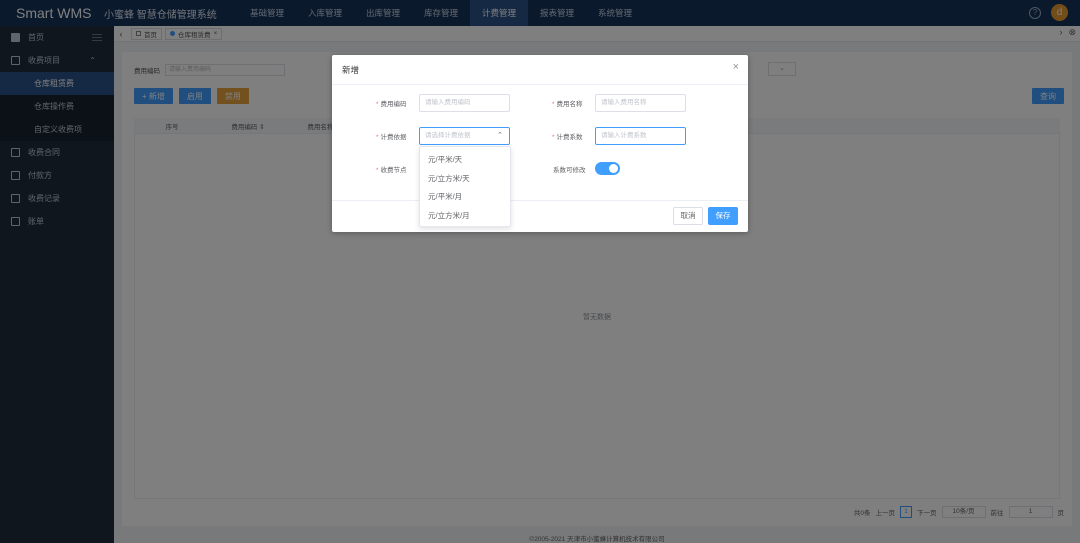 This screenshot has height=543, width=1080. Describe the element at coordinates (540, 200) in the screenshot. I see `dialog-footer-divider` at that location.